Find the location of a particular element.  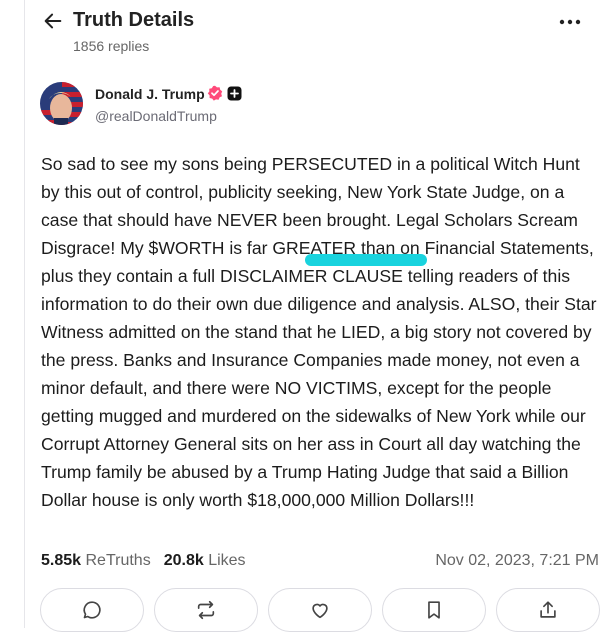

post-author: Donald J. Trump @realDonaldTrump is located at coordinates (250, 104).